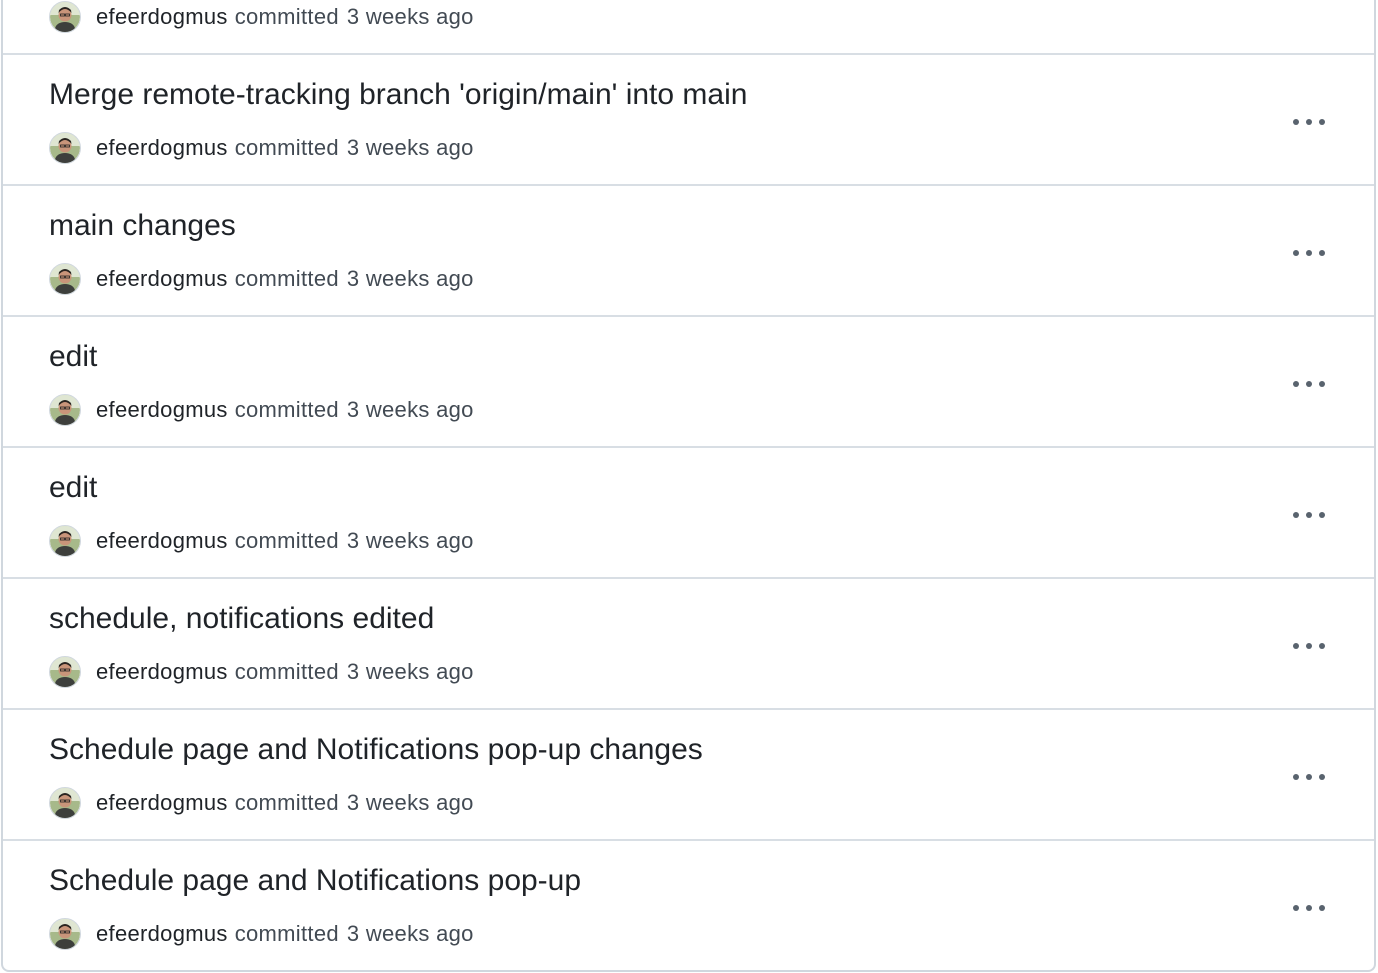 The image size is (1378, 973). I want to click on commit-row: efeerdogmus committed 3 weeks ago, so click(688, 27).